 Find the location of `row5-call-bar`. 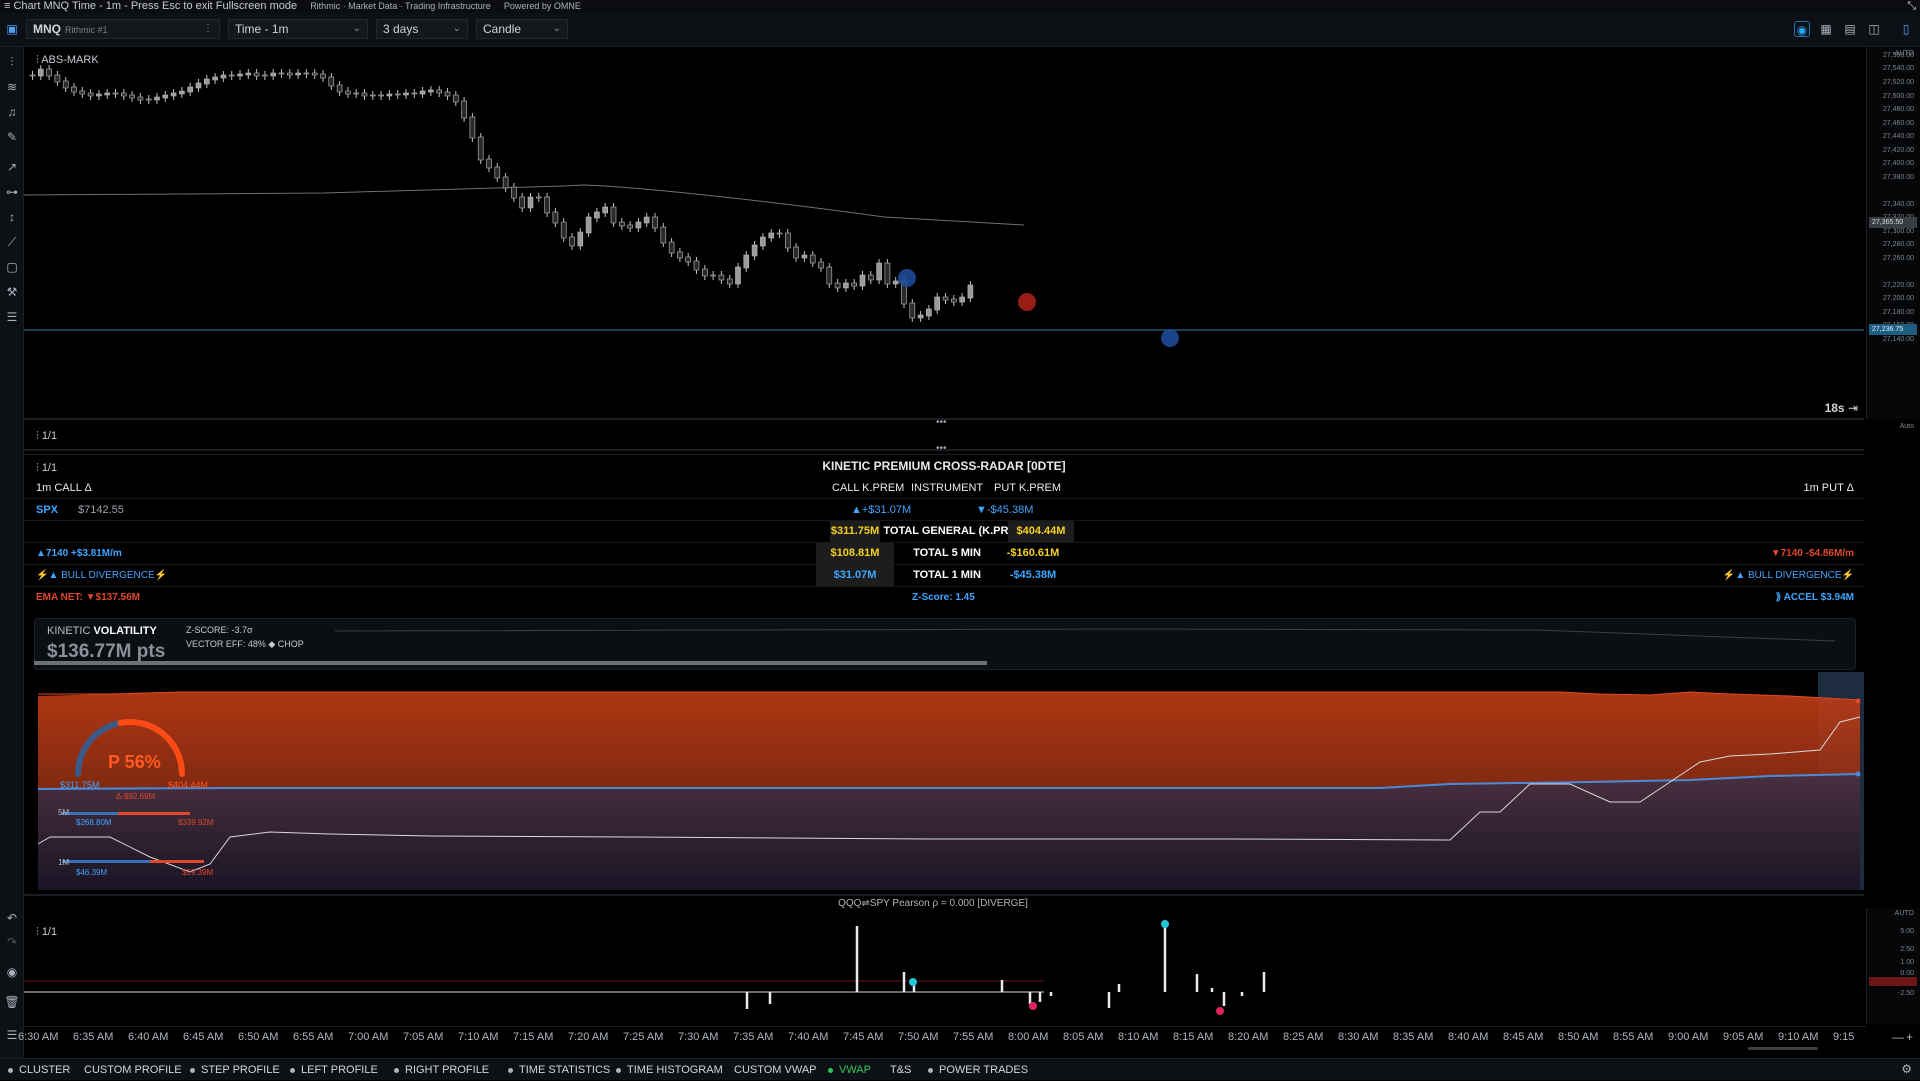

row5-call-bar is located at coordinates (90, 813).